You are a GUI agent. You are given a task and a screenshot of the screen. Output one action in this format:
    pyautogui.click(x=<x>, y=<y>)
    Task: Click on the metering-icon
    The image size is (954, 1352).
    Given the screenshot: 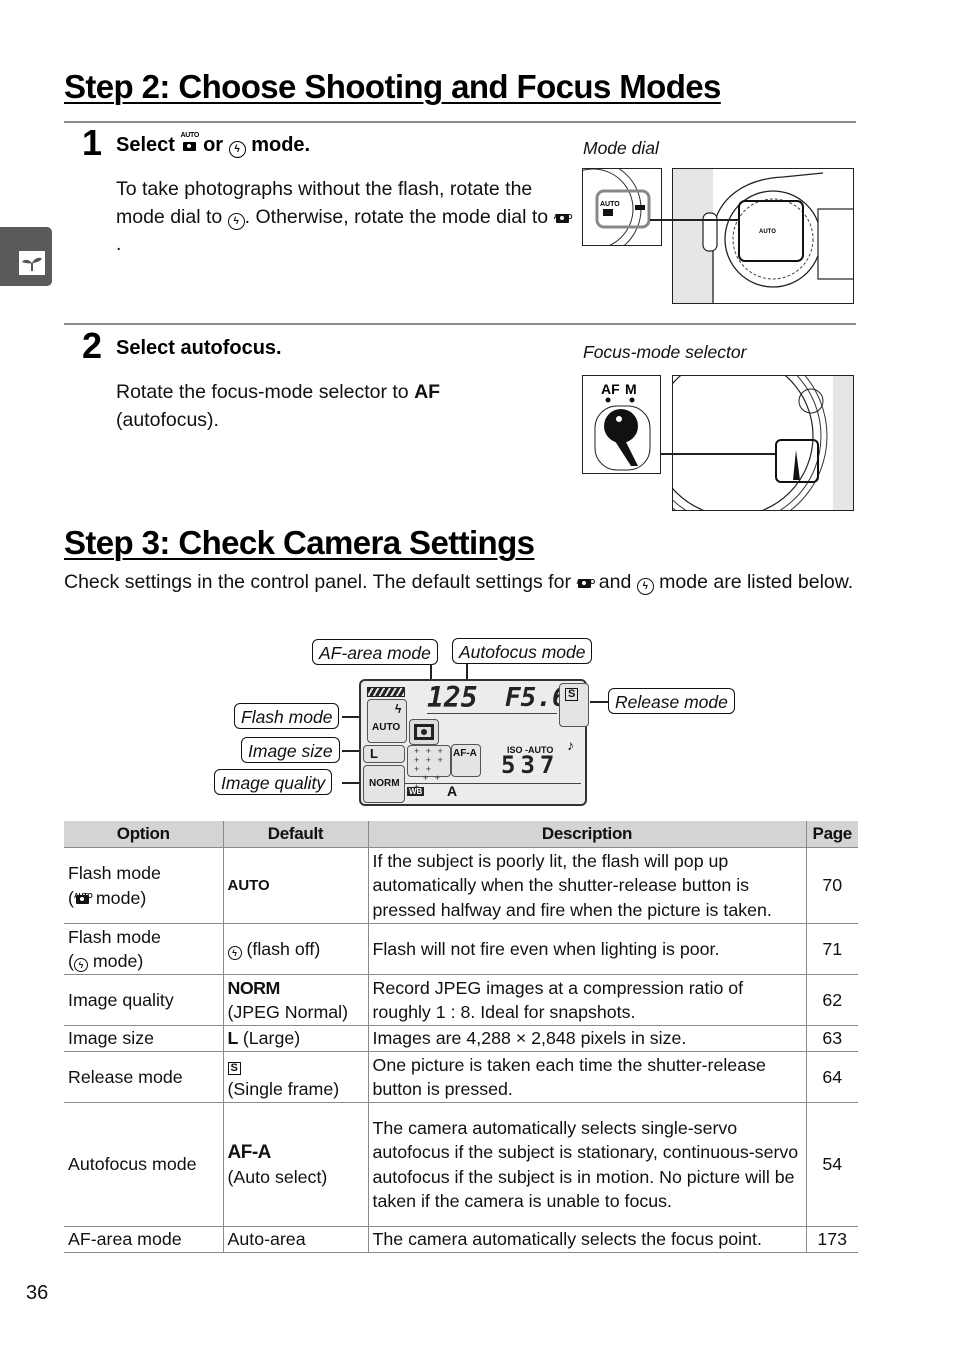 What is the action you would take?
    pyautogui.click(x=424, y=732)
    